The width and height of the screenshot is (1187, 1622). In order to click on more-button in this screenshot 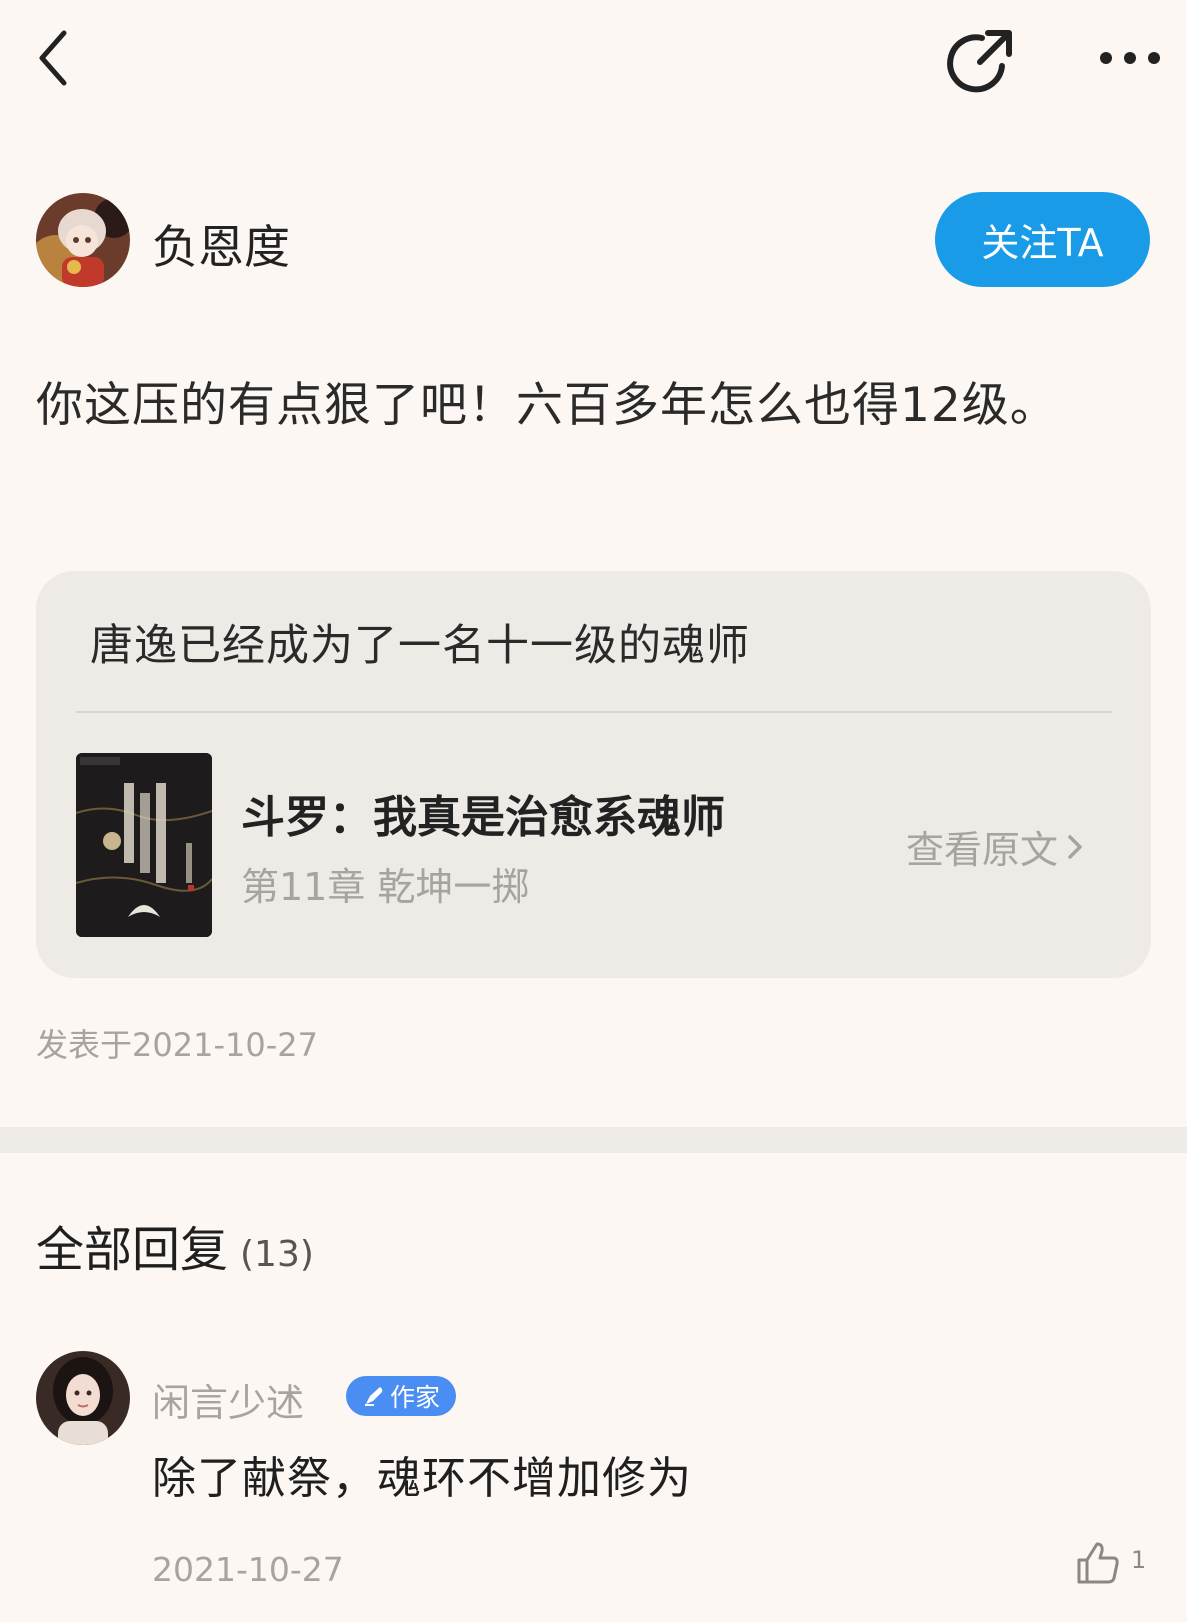, I will do `click(1130, 58)`.